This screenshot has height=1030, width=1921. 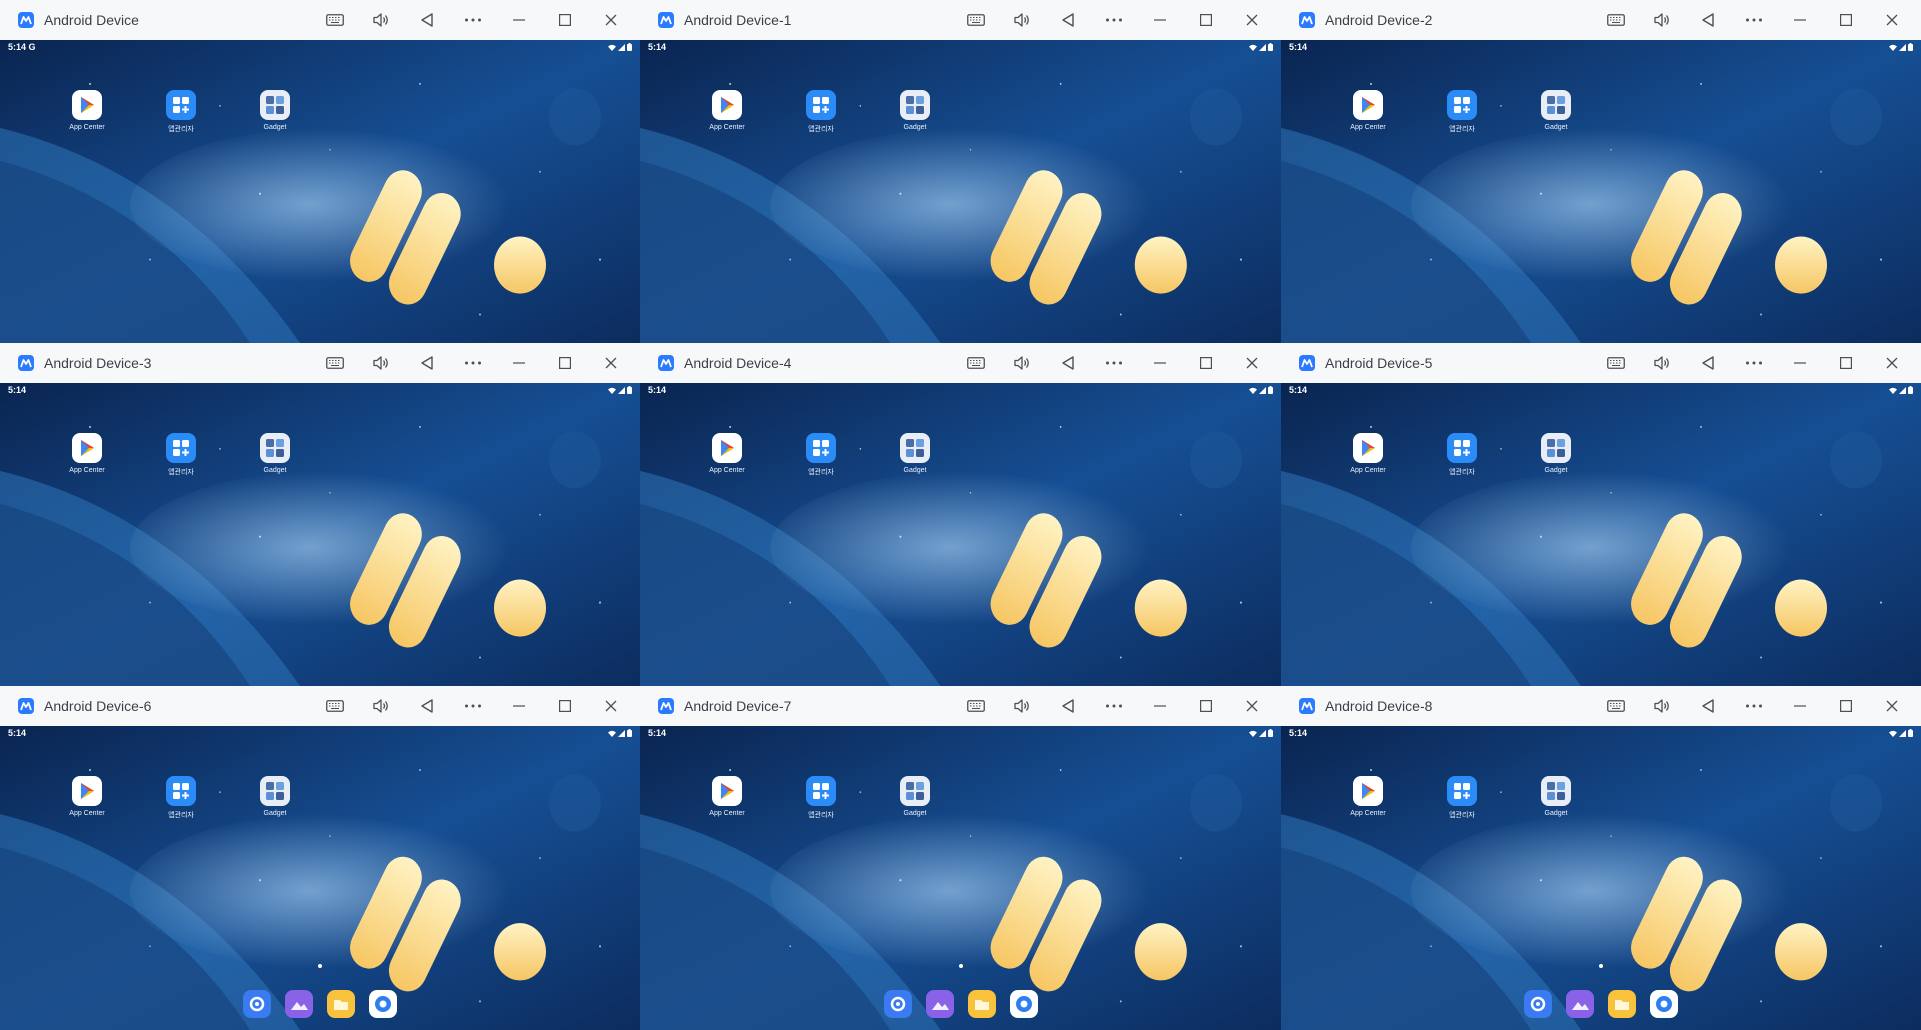 I want to click on window-titlebar: Android Device-6, so click(x=320, y=706).